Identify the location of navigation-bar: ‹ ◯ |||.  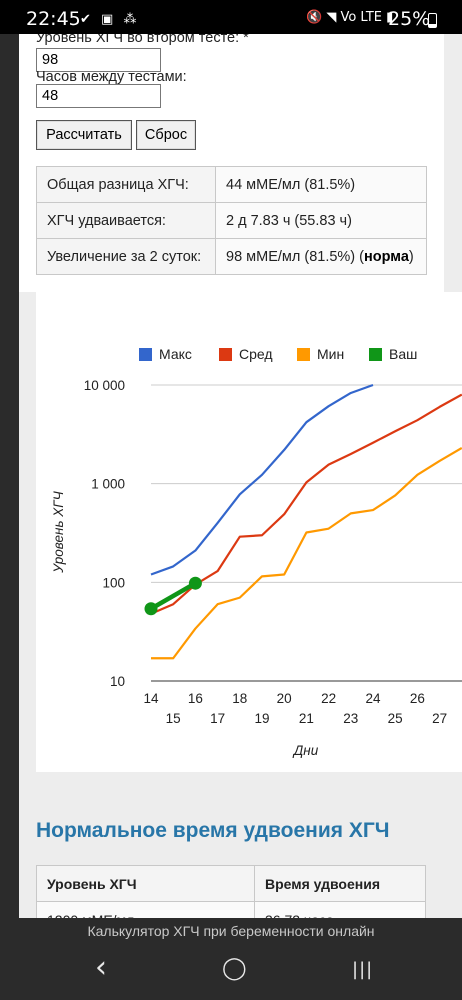
(231, 972).